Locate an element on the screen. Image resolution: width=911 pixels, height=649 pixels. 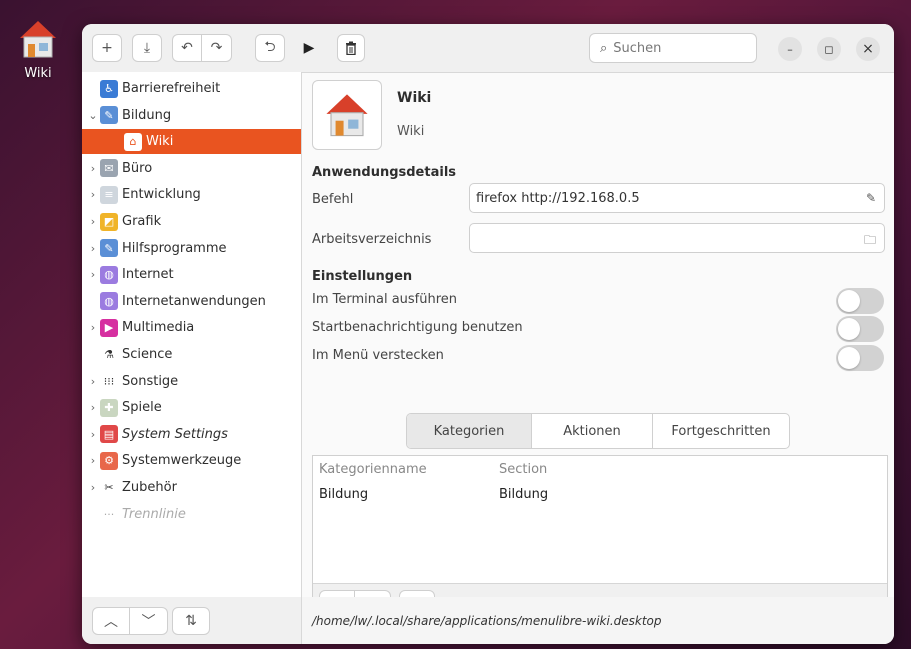
table-cell-section: Bildung is located at coordinates (523, 494).